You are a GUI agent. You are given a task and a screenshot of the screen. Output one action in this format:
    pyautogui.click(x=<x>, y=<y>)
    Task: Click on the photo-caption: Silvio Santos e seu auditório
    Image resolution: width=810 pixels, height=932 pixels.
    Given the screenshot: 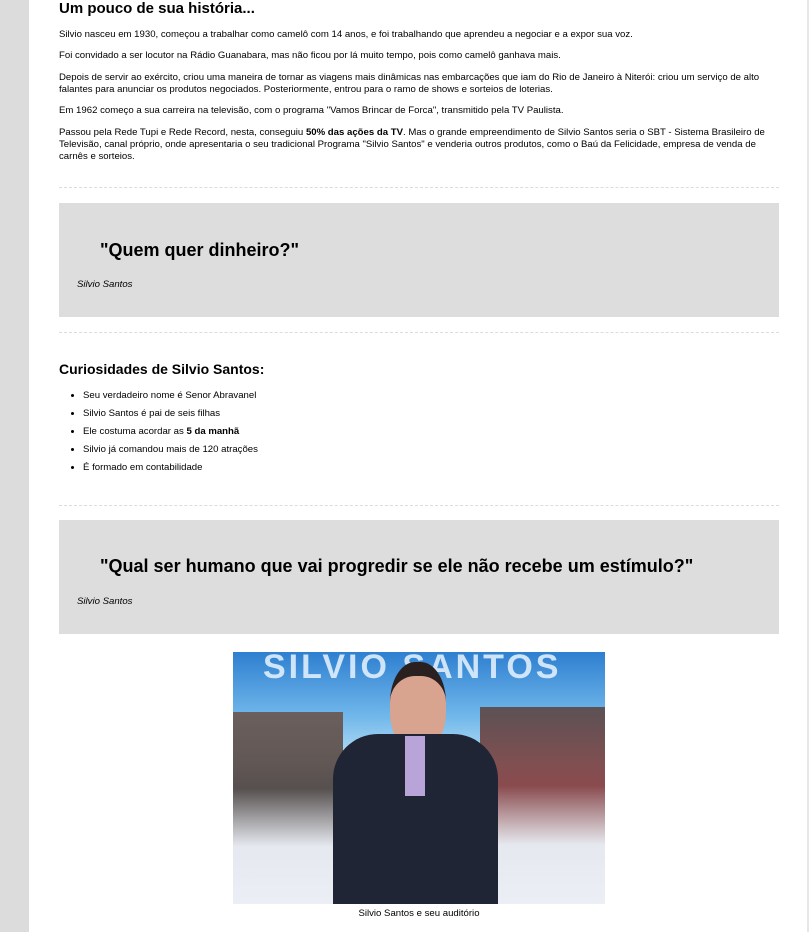 What is the action you would take?
    pyautogui.click(x=419, y=913)
    